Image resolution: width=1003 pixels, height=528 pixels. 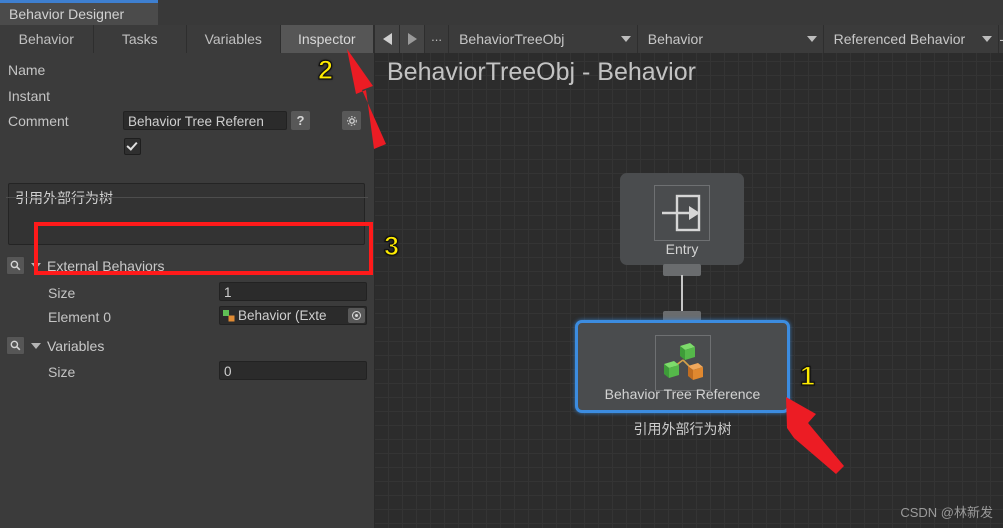 What do you see at coordinates (132, 146) in the screenshot?
I see `instant-checkbox` at bounding box center [132, 146].